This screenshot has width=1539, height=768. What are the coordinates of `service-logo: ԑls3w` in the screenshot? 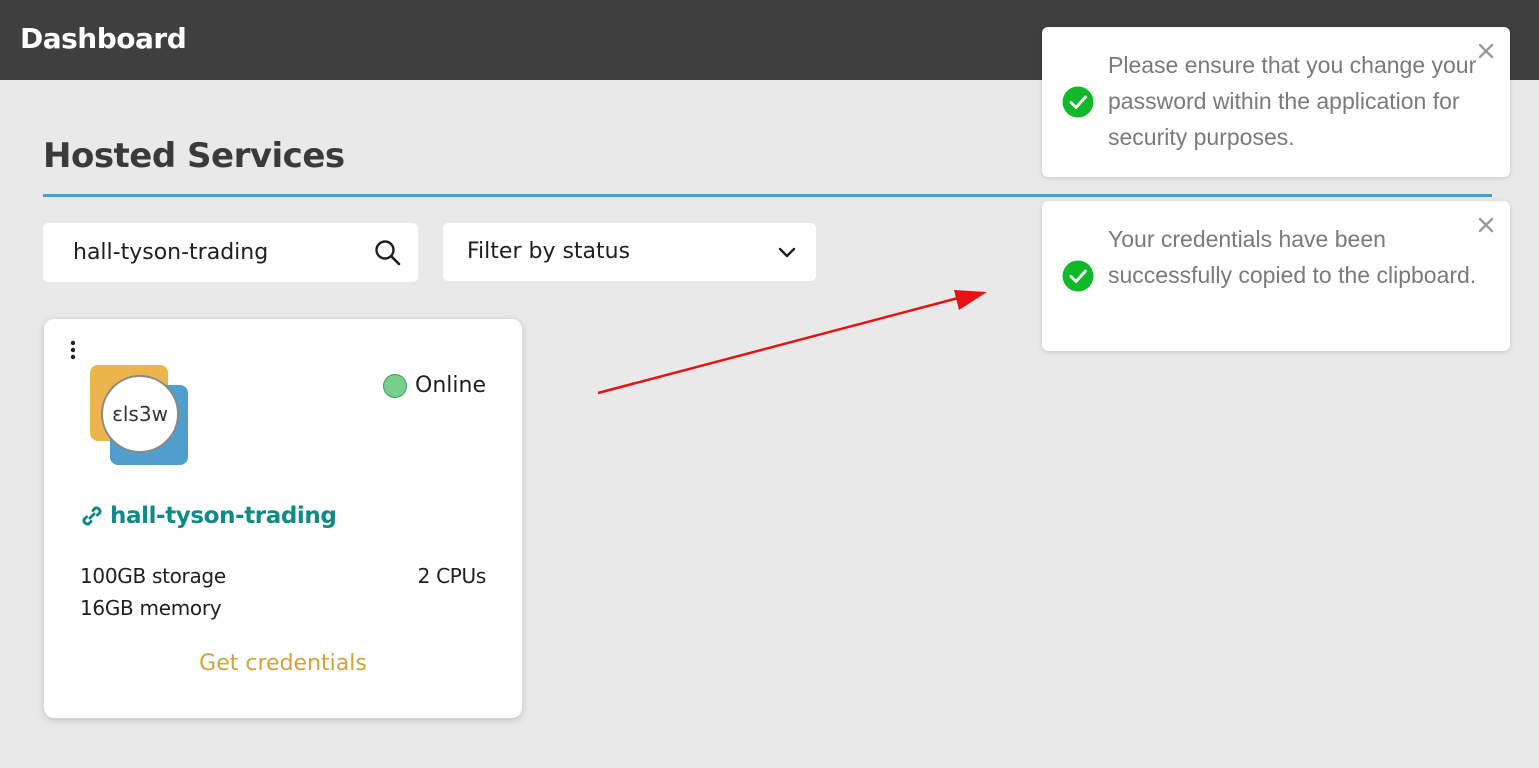 It's located at (139, 415).